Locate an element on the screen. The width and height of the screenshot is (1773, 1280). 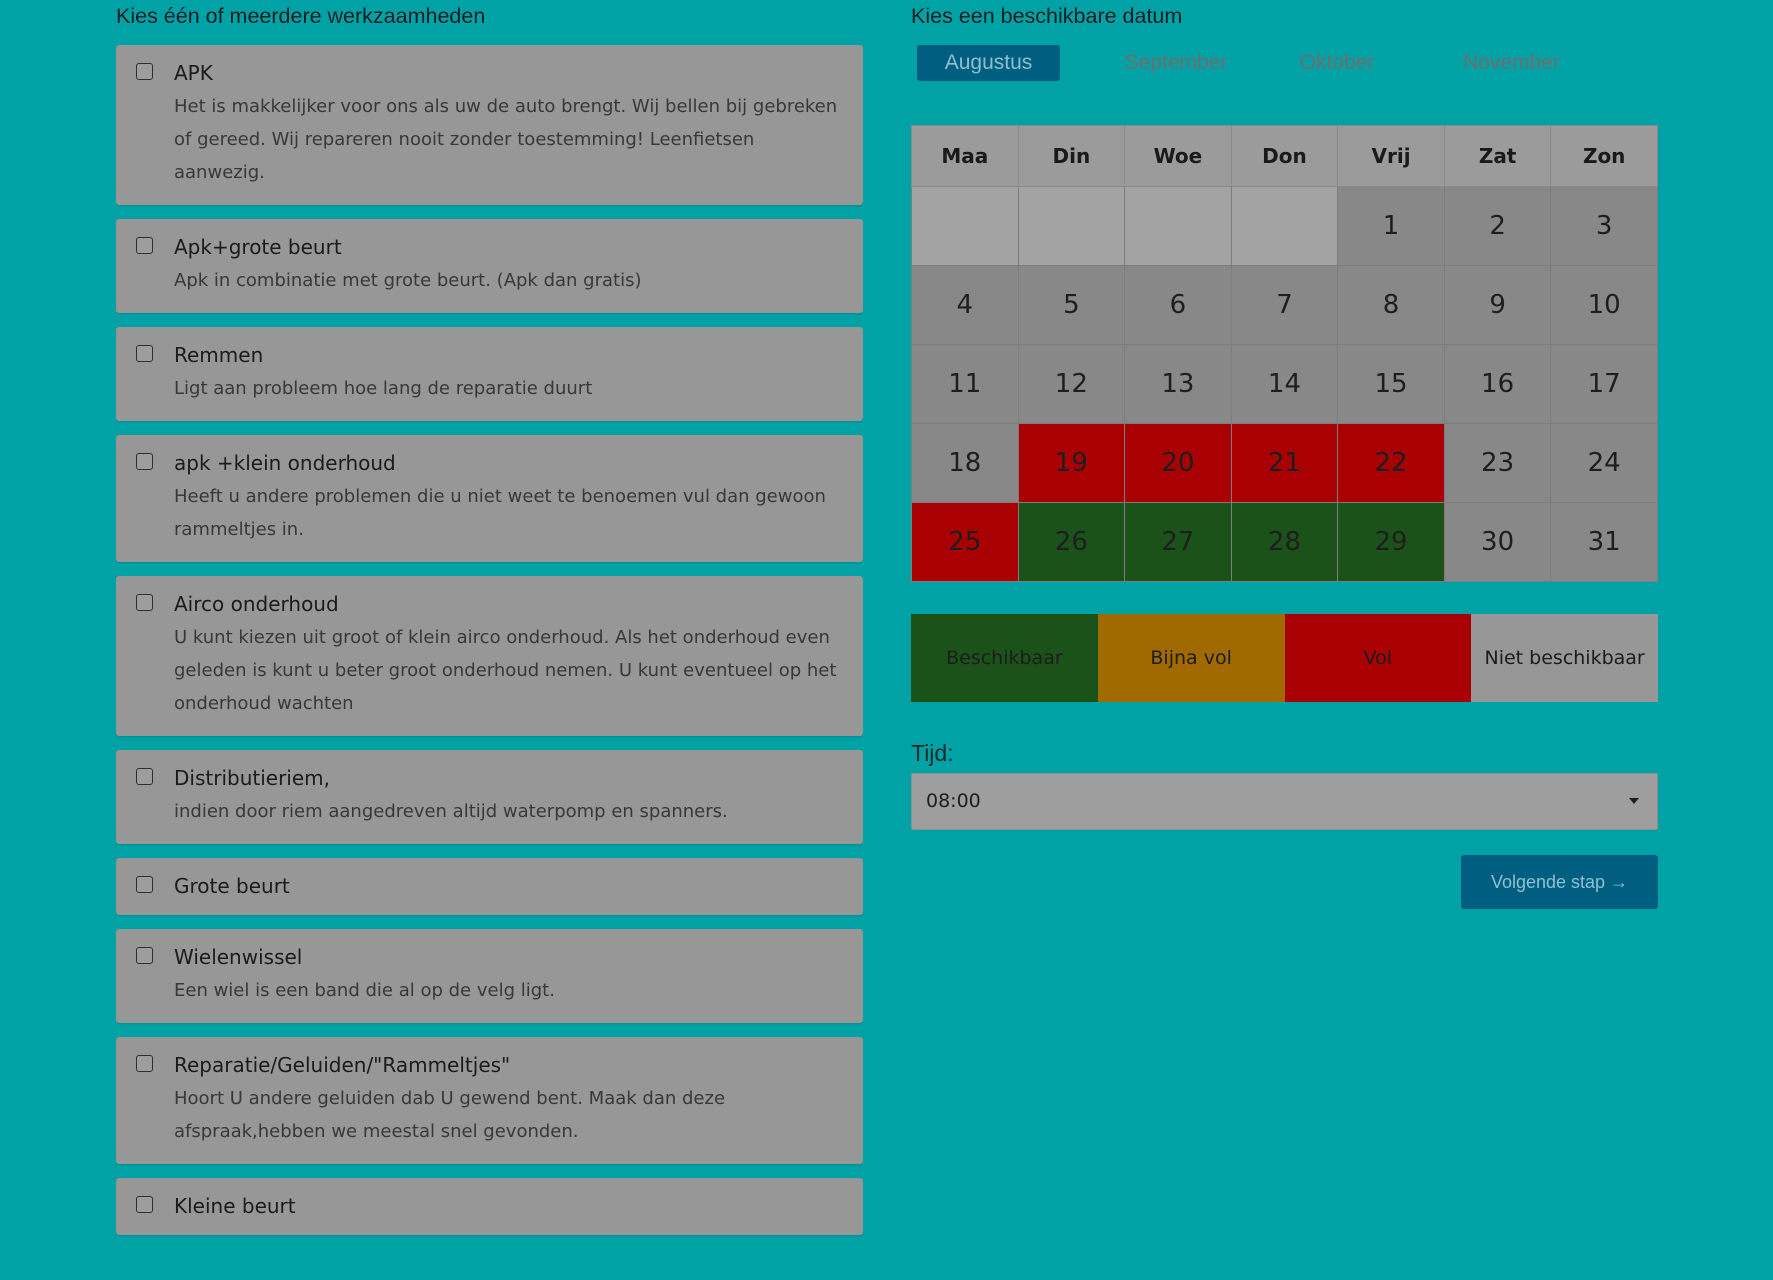
calendar-day: 21 is located at coordinates (1284, 463).